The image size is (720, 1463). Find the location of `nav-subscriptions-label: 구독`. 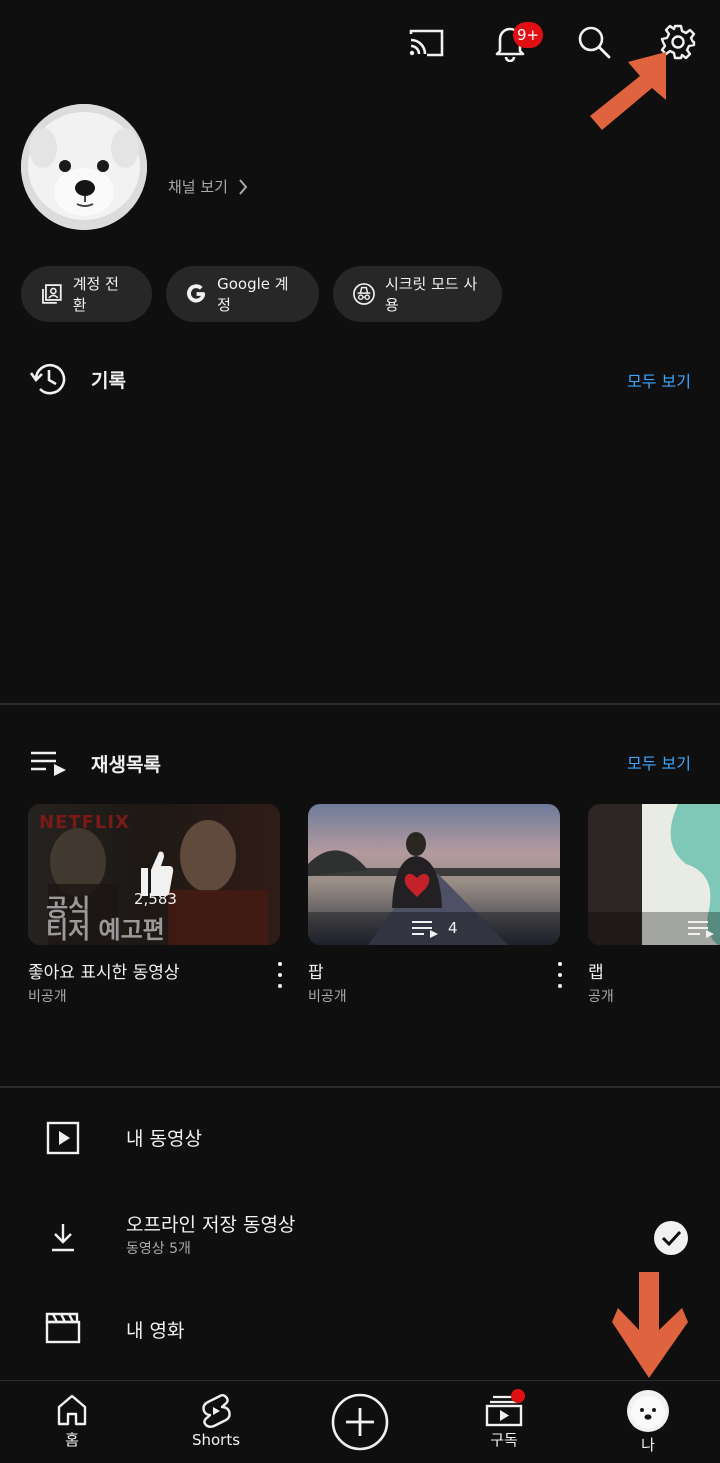

nav-subscriptions-label: 구독 is located at coordinates (504, 1440).